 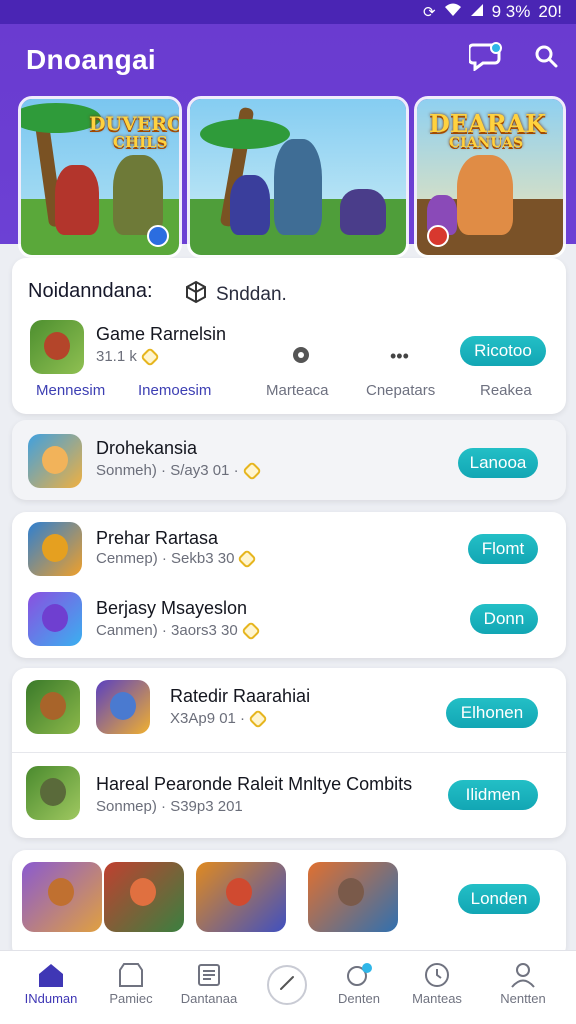 What do you see at coordinates (400, 390) in the screenshot?
I see `tab-cnepatars: Cnepatars` at bounding box center [400, 390].